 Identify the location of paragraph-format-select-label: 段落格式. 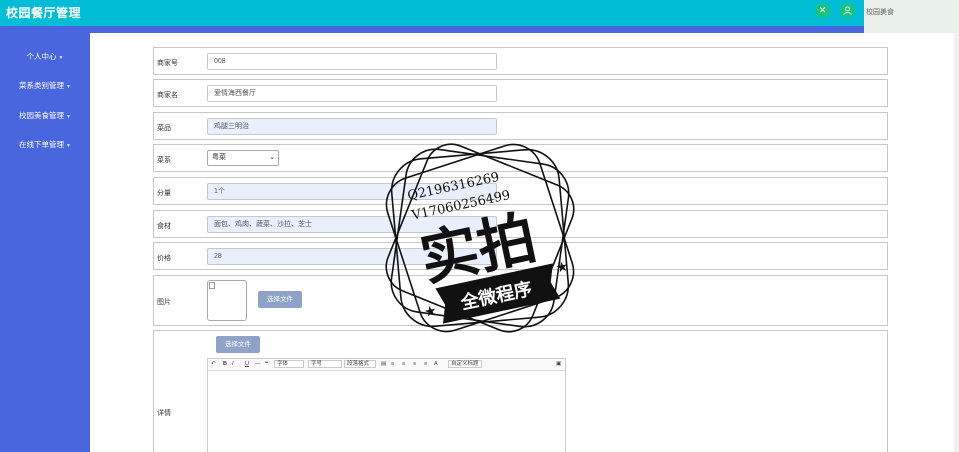
(358, 364).